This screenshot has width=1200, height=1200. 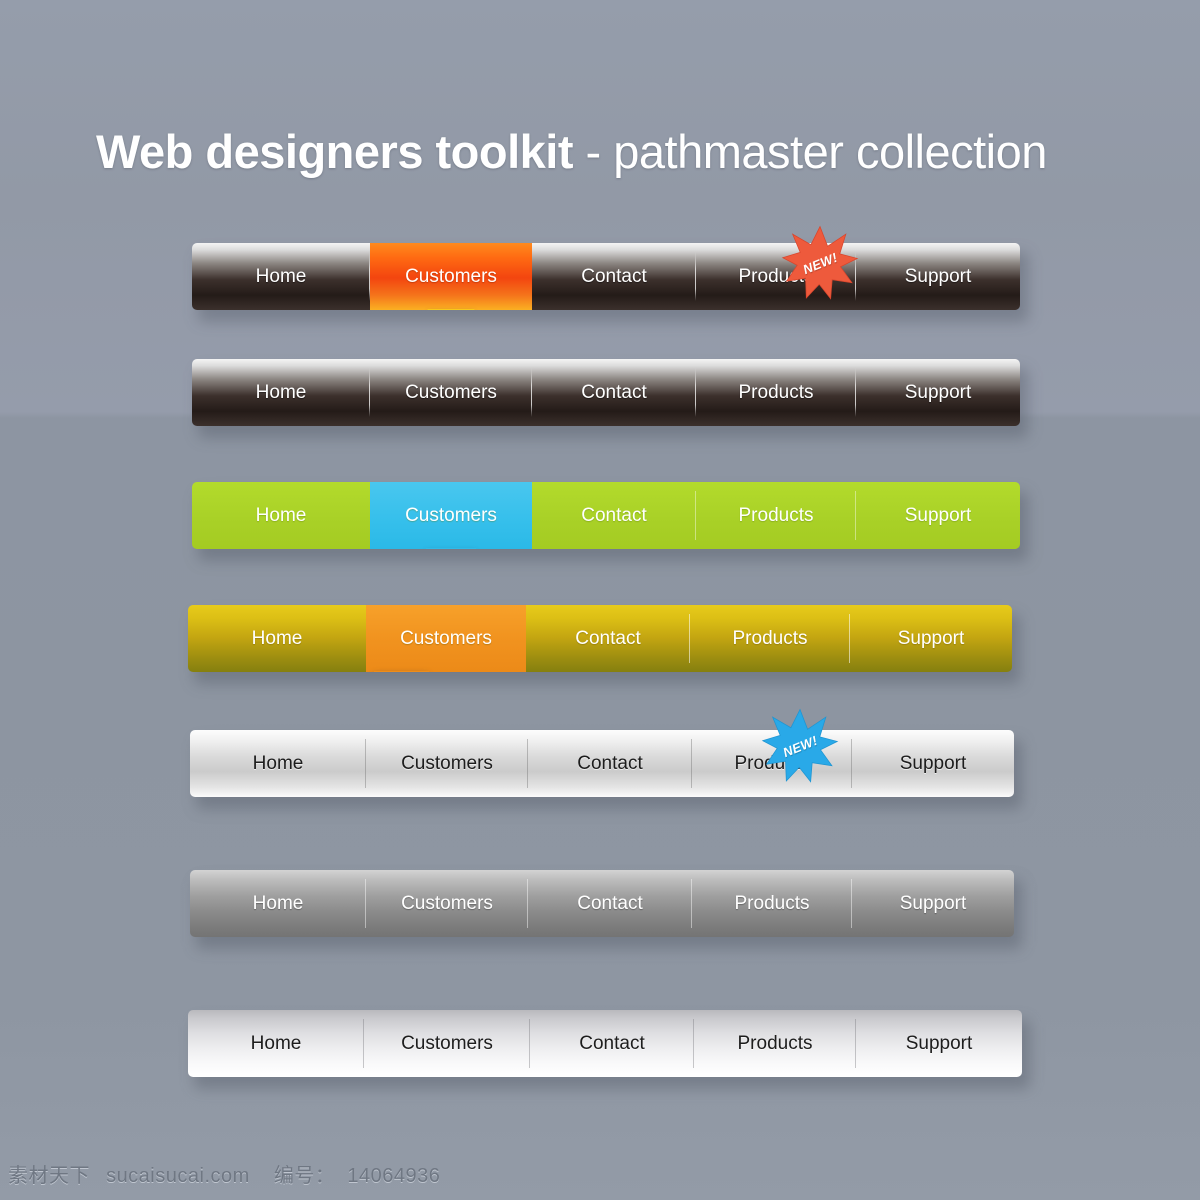 I want to click on page-title-light: - pathmaster collection, so click(x=810, y=151).